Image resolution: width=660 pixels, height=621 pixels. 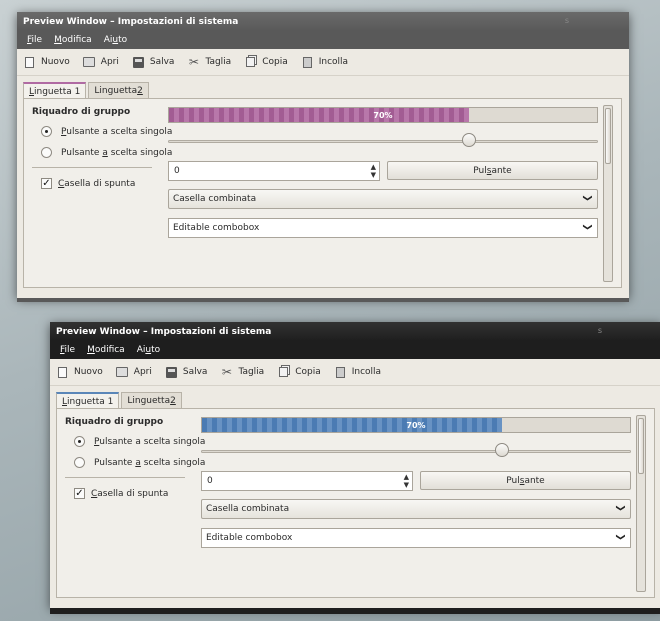 I want to click on tab-bar: Linguetta 1 Linguetta 2, so click(x=120, y=401).